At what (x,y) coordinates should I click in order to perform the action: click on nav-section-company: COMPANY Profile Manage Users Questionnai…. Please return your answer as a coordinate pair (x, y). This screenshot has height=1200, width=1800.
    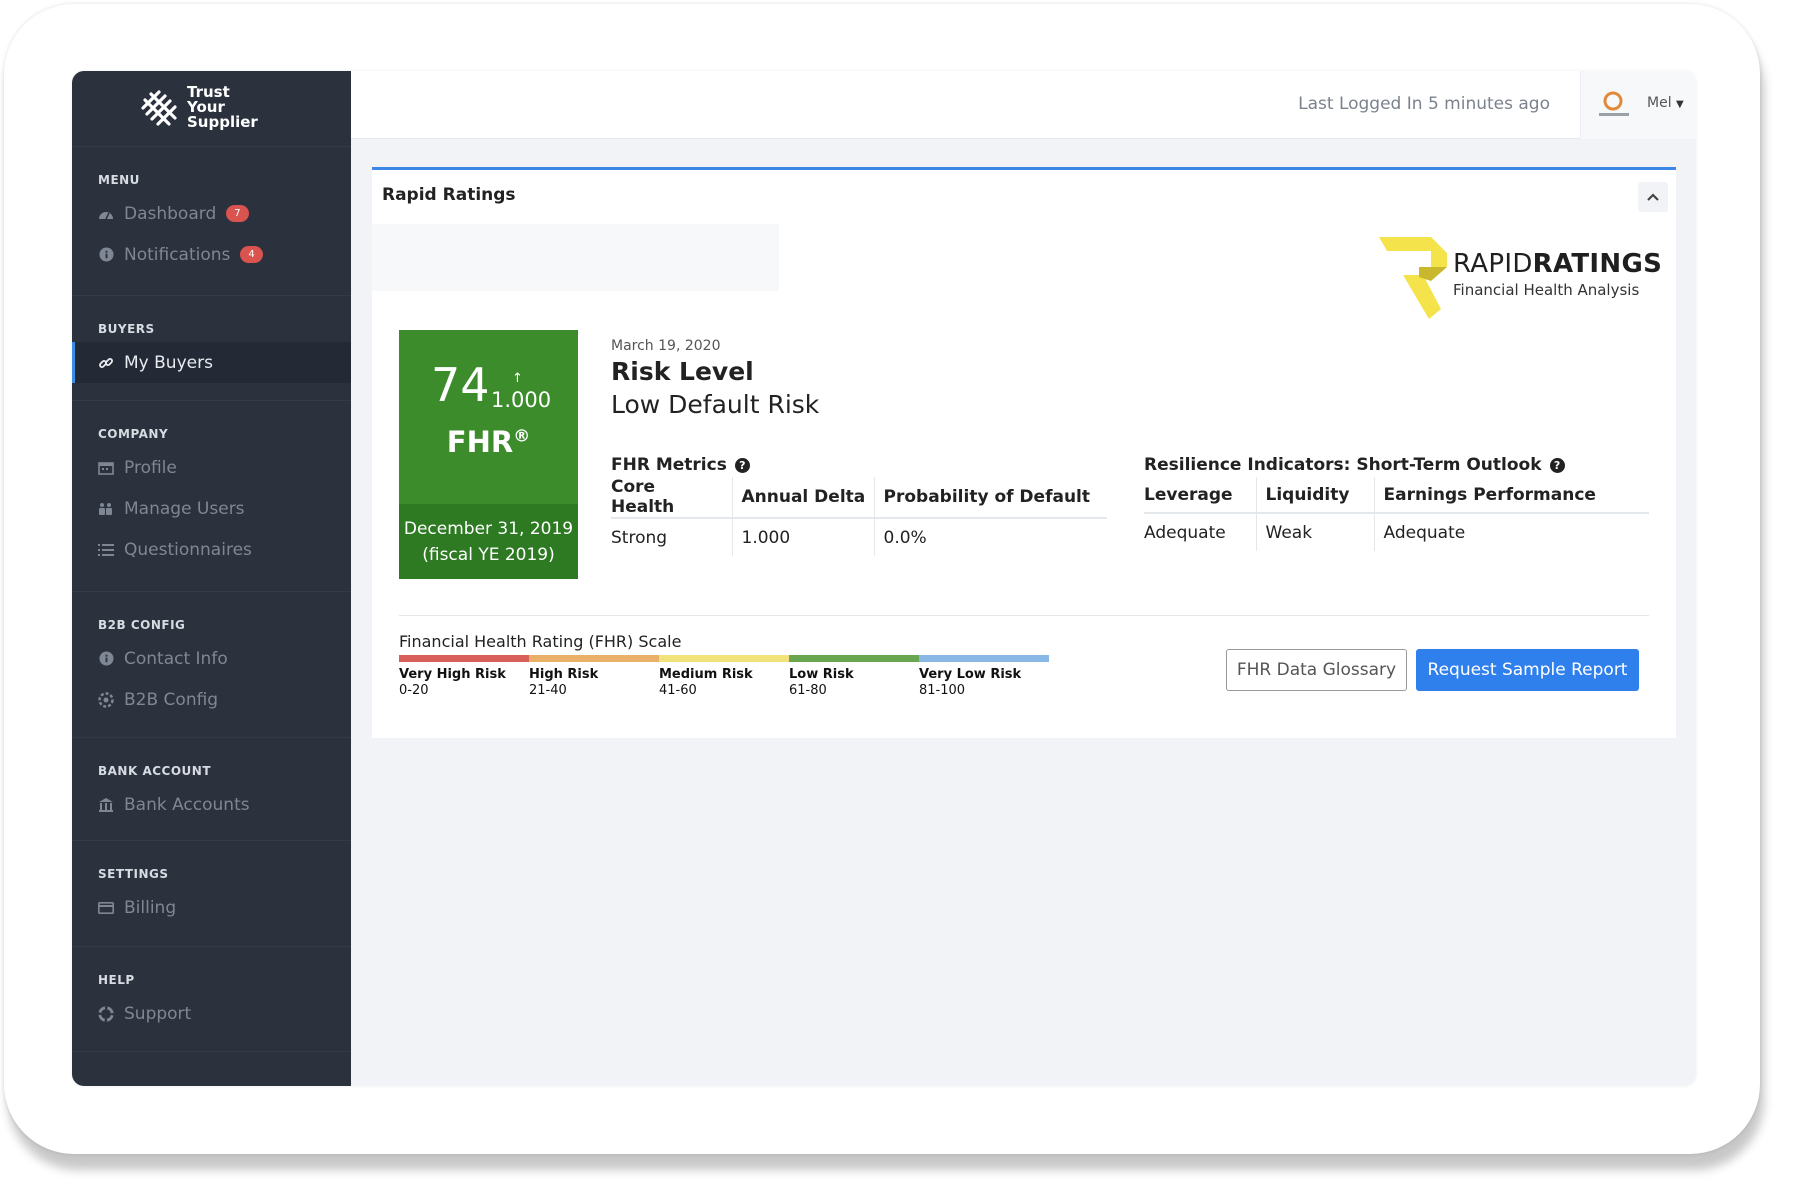
    Looking at the image, I should click on (211, 496).